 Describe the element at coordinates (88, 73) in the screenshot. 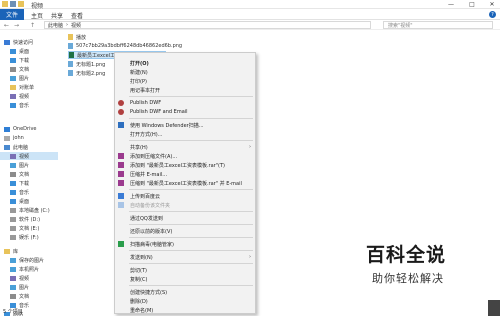

I see `list-item: 无标题2.png` at that location.